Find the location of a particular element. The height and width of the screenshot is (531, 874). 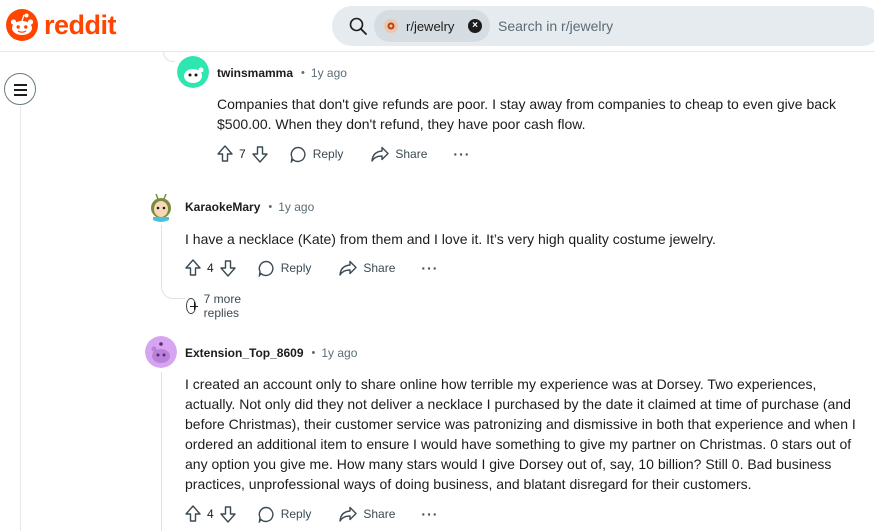

comment-actions: 7 Reply Share ··· is located at coordinates (343, 154).